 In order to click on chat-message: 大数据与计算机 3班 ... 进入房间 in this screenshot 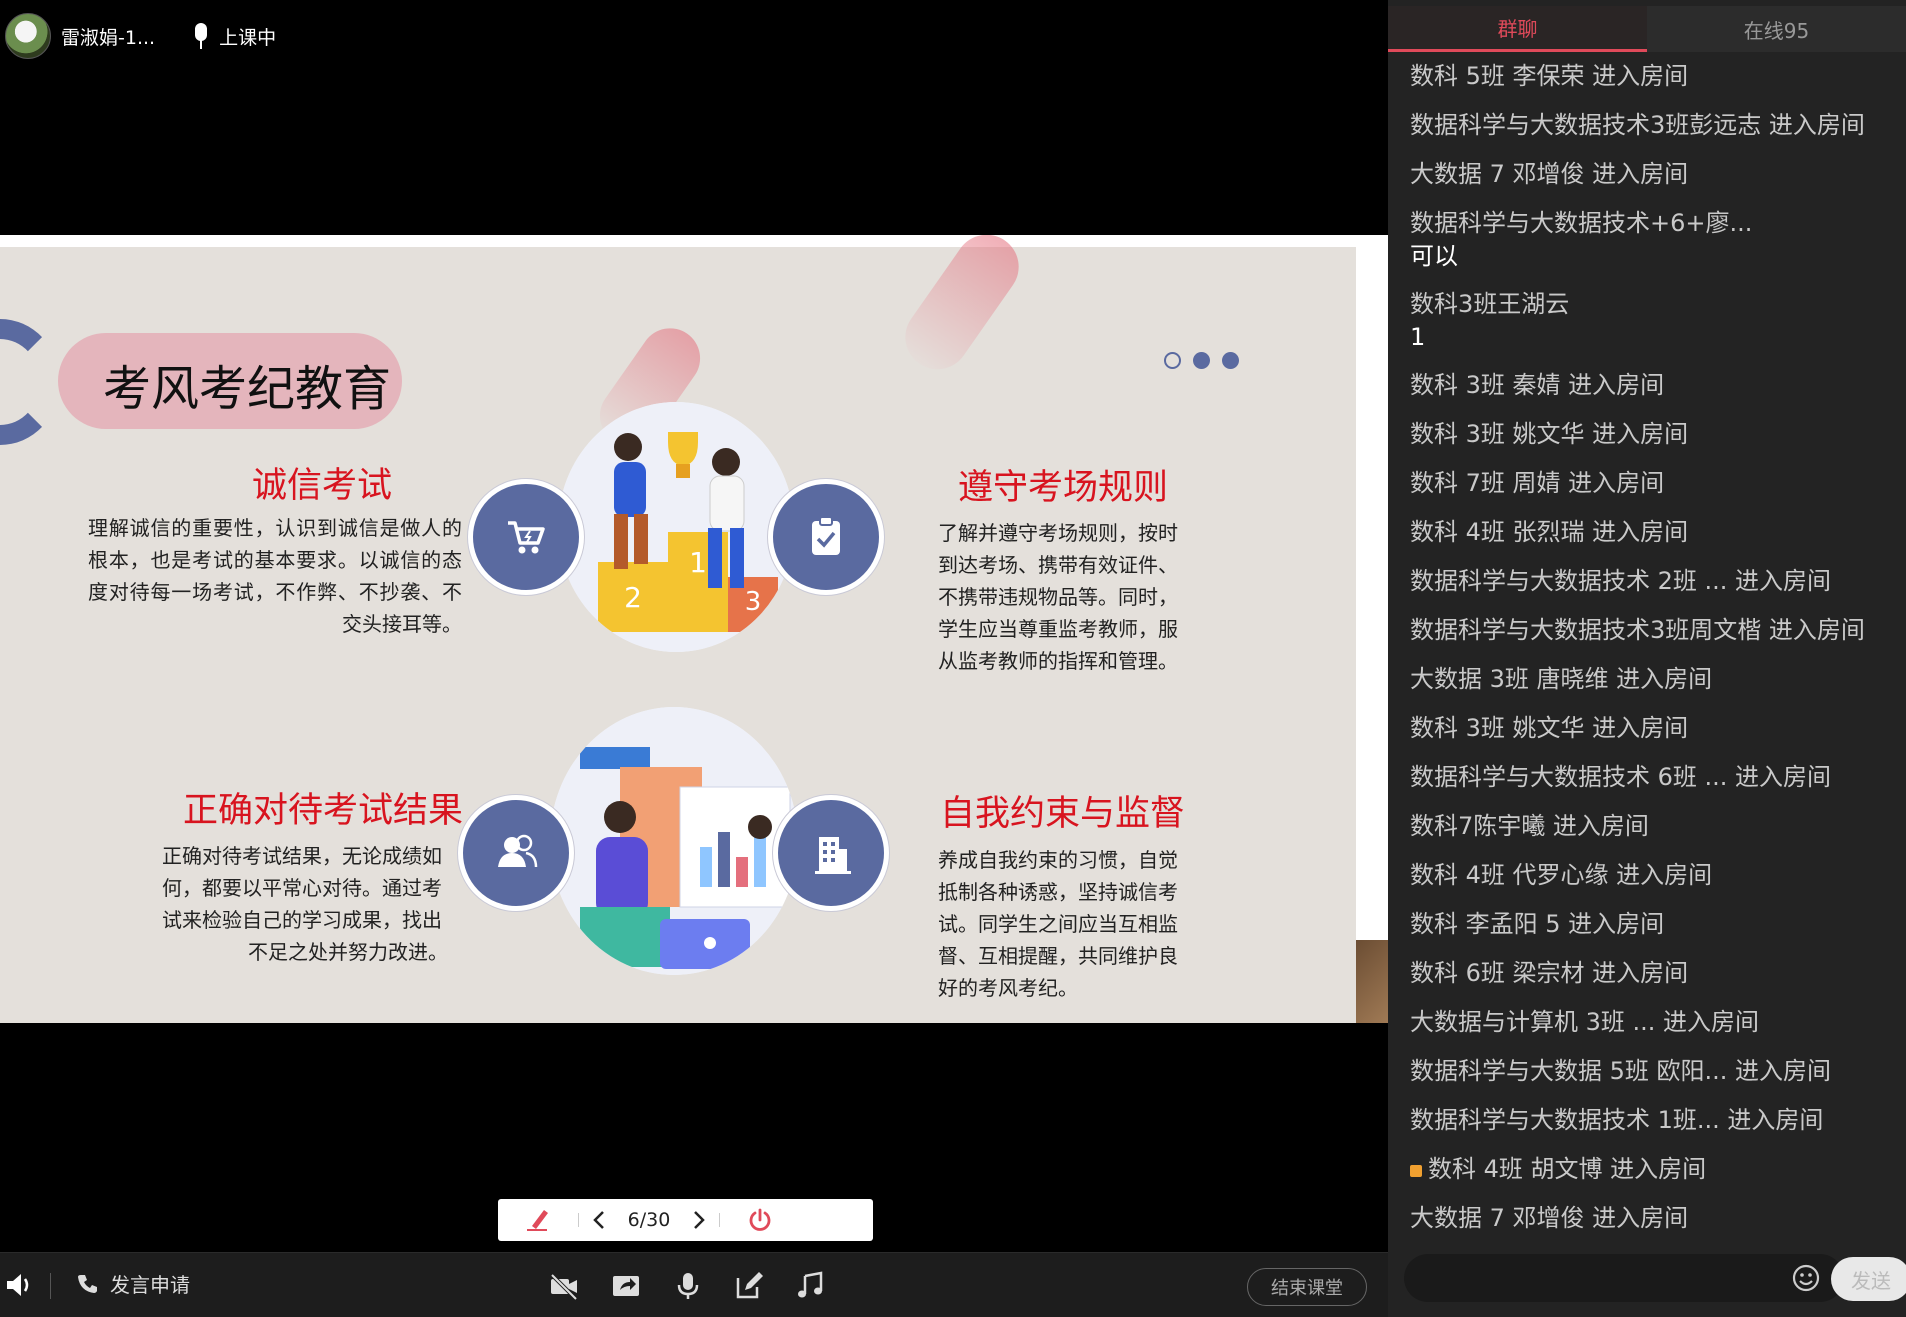, I will do `click(1647, 1022)`.